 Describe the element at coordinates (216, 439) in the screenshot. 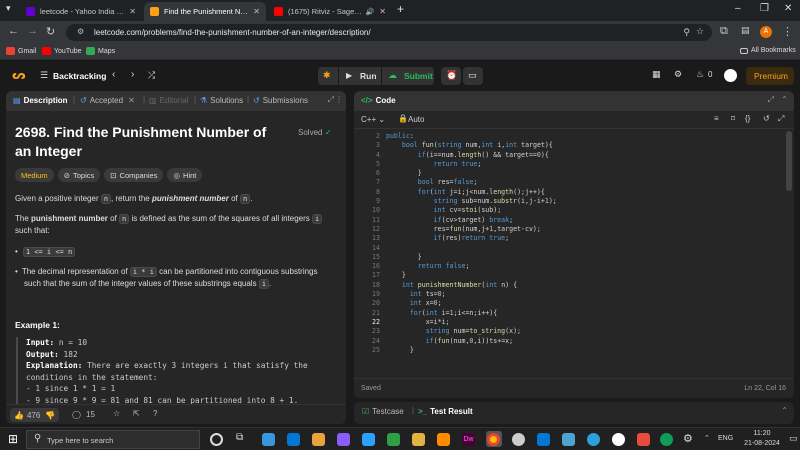

I see `cortana-icon` at that location.